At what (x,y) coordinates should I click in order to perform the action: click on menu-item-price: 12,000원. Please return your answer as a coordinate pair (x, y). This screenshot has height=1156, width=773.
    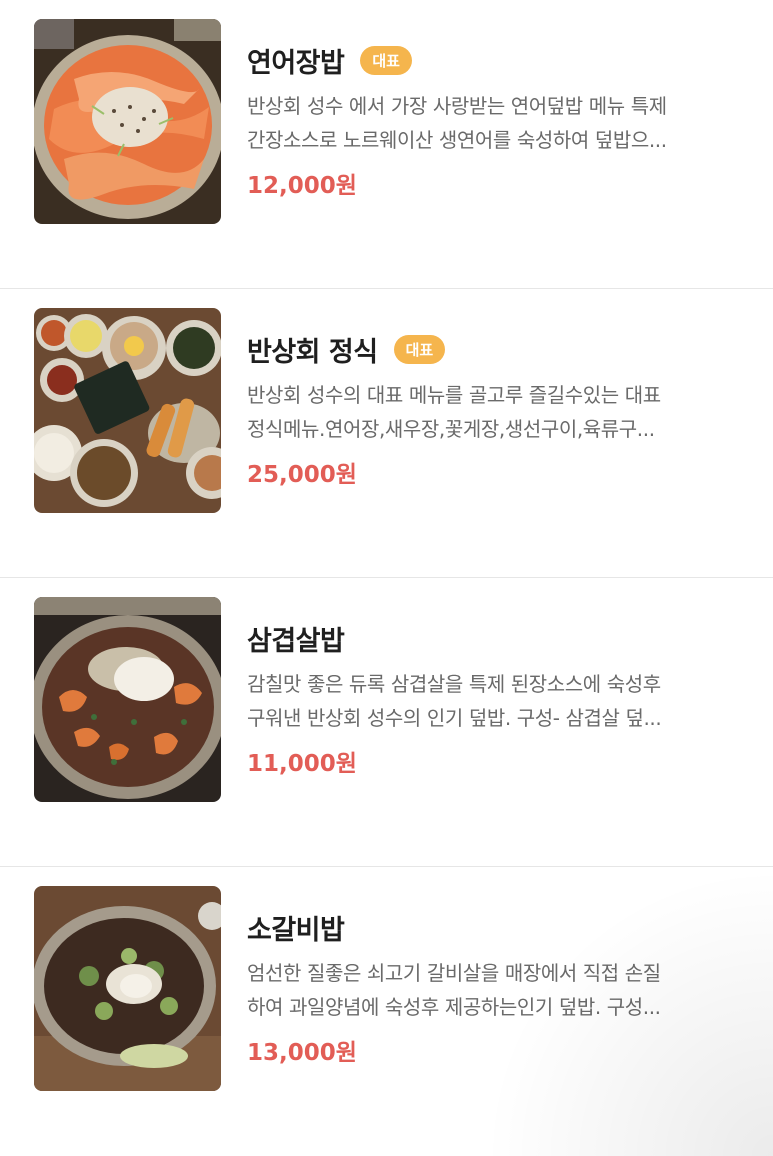
    Looking at the image, I should click on (302, 186).